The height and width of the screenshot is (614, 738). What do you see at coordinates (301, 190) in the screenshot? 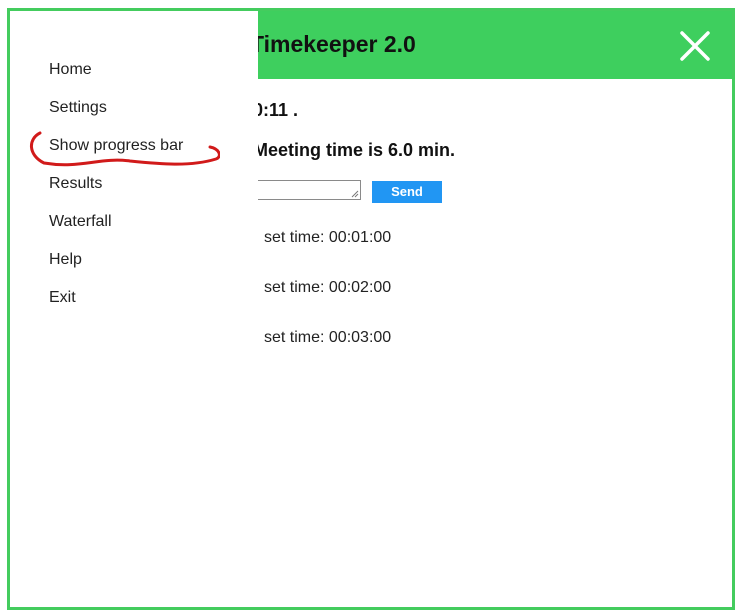
I see `message-textarea` at bounding box center [301, 190].